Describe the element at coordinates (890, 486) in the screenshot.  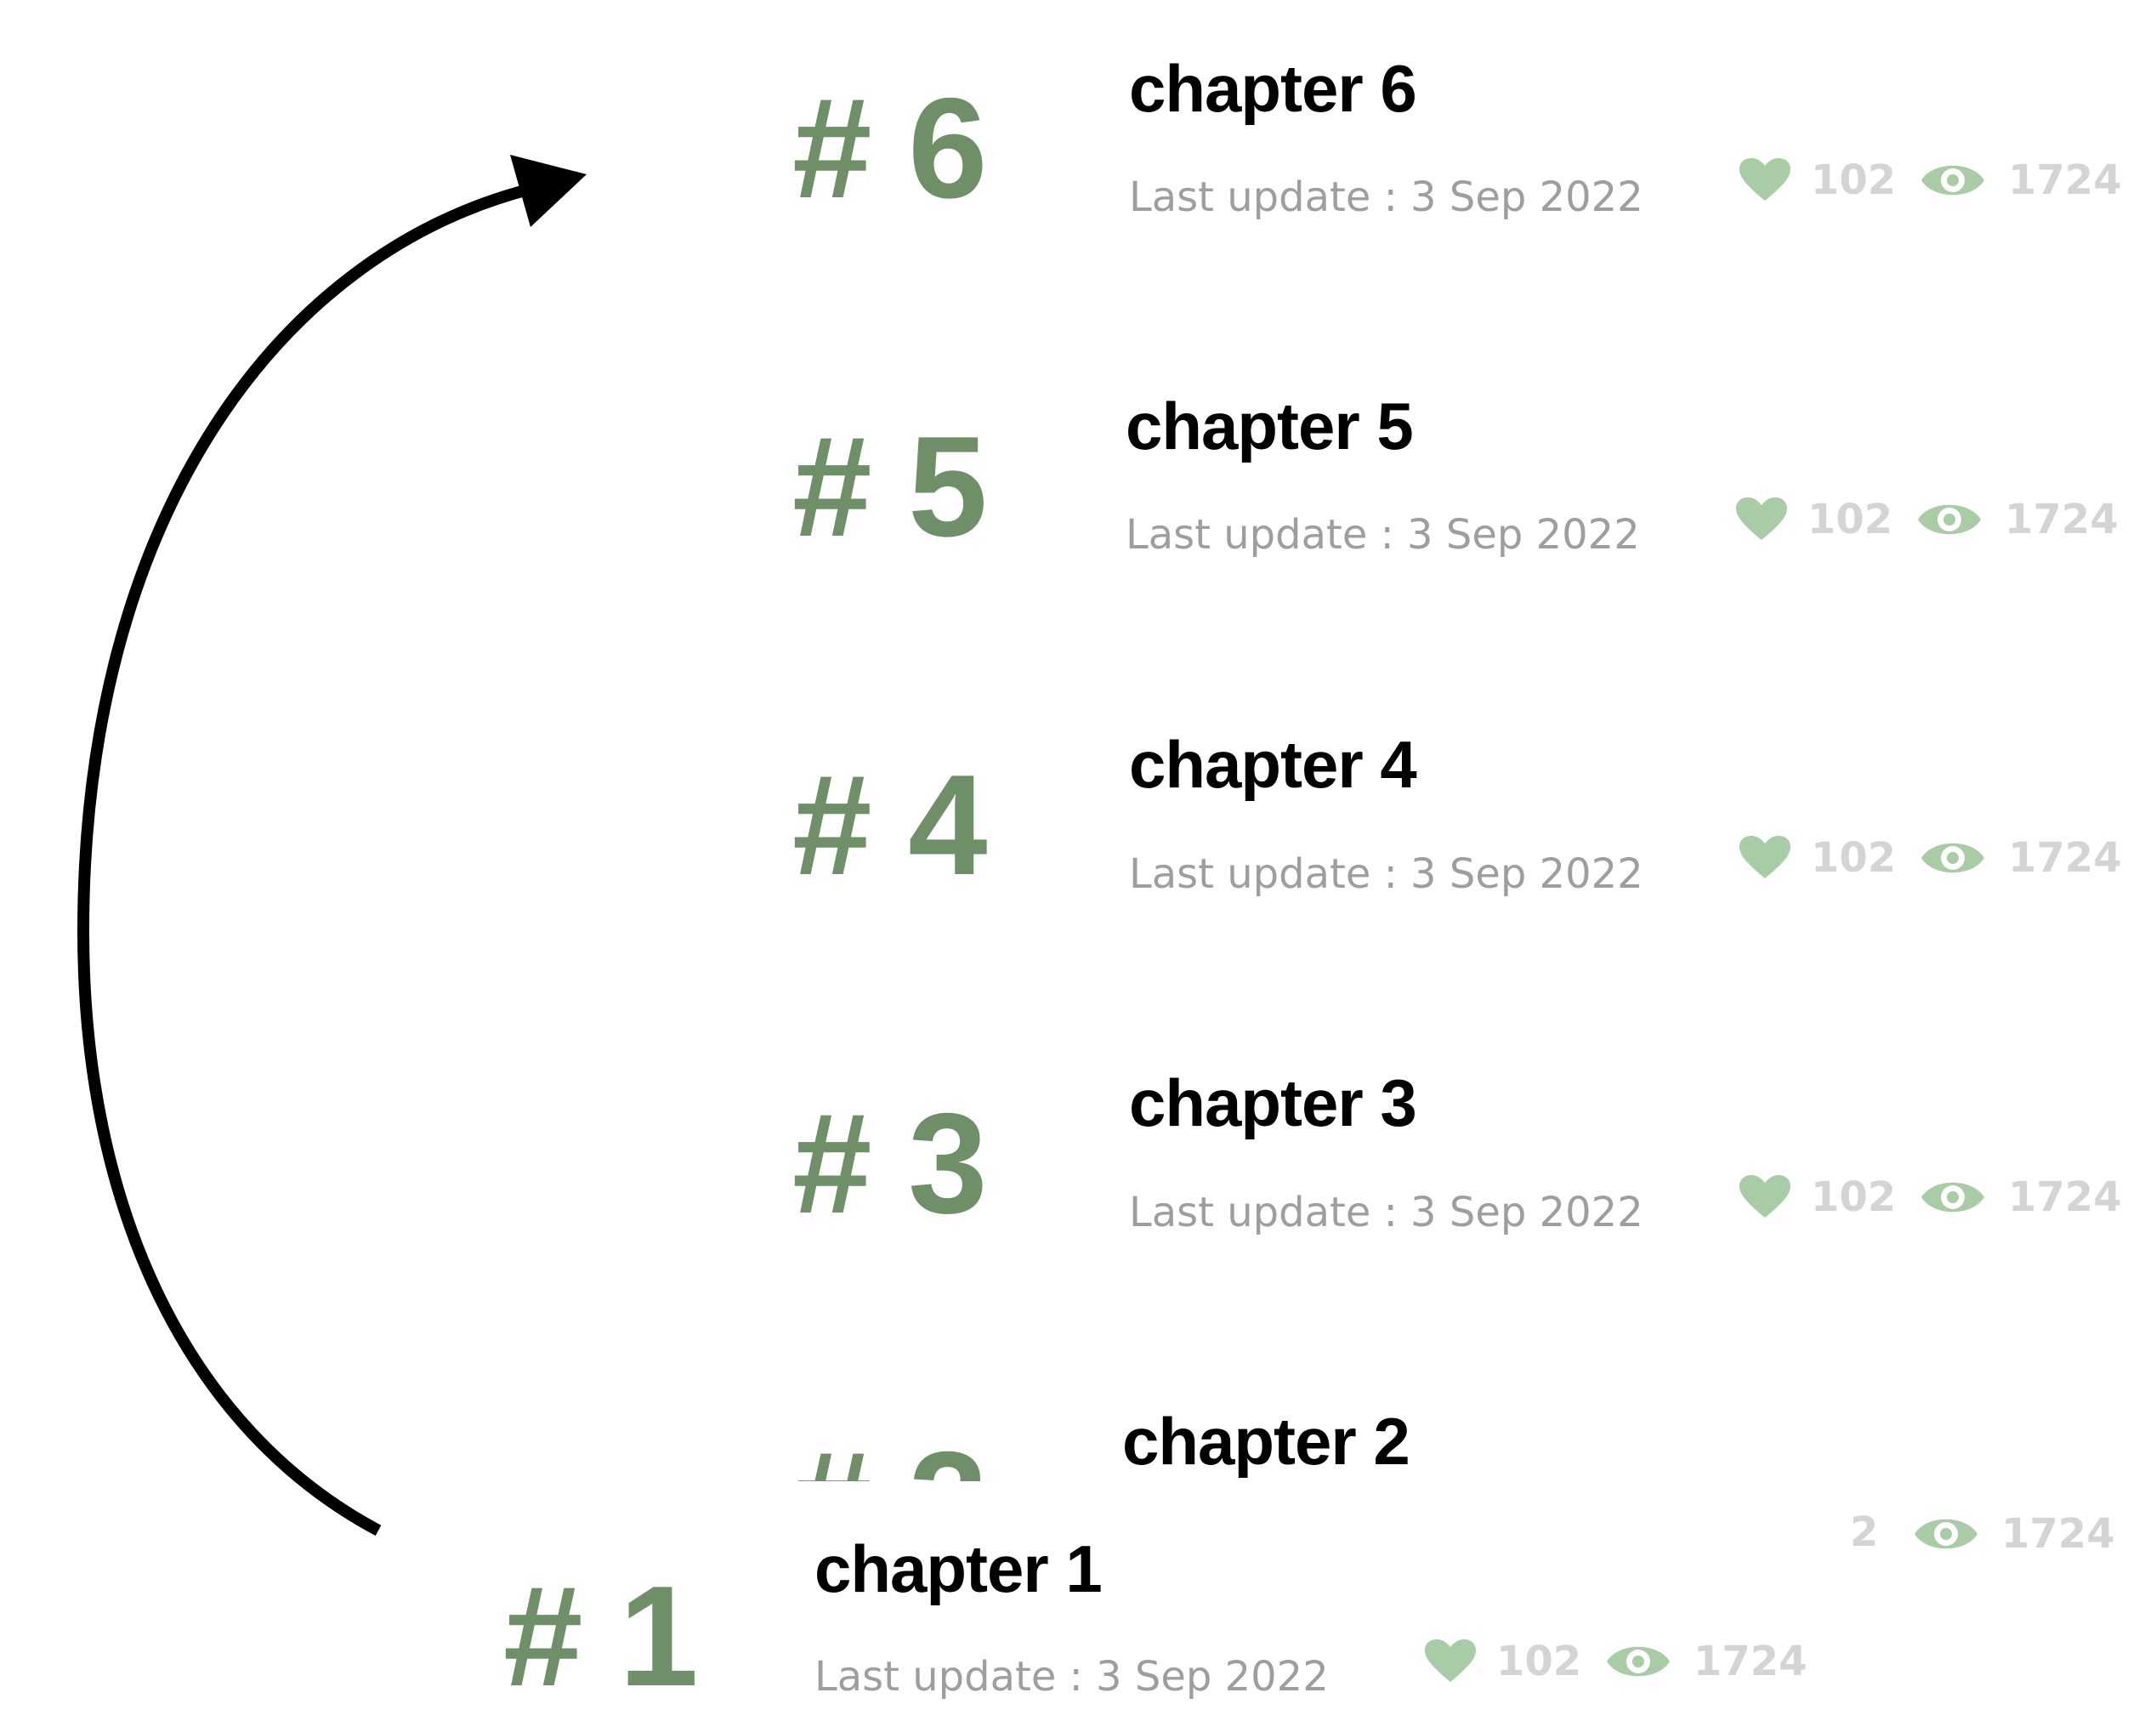
I see `chapter-number: # 5` at that location.